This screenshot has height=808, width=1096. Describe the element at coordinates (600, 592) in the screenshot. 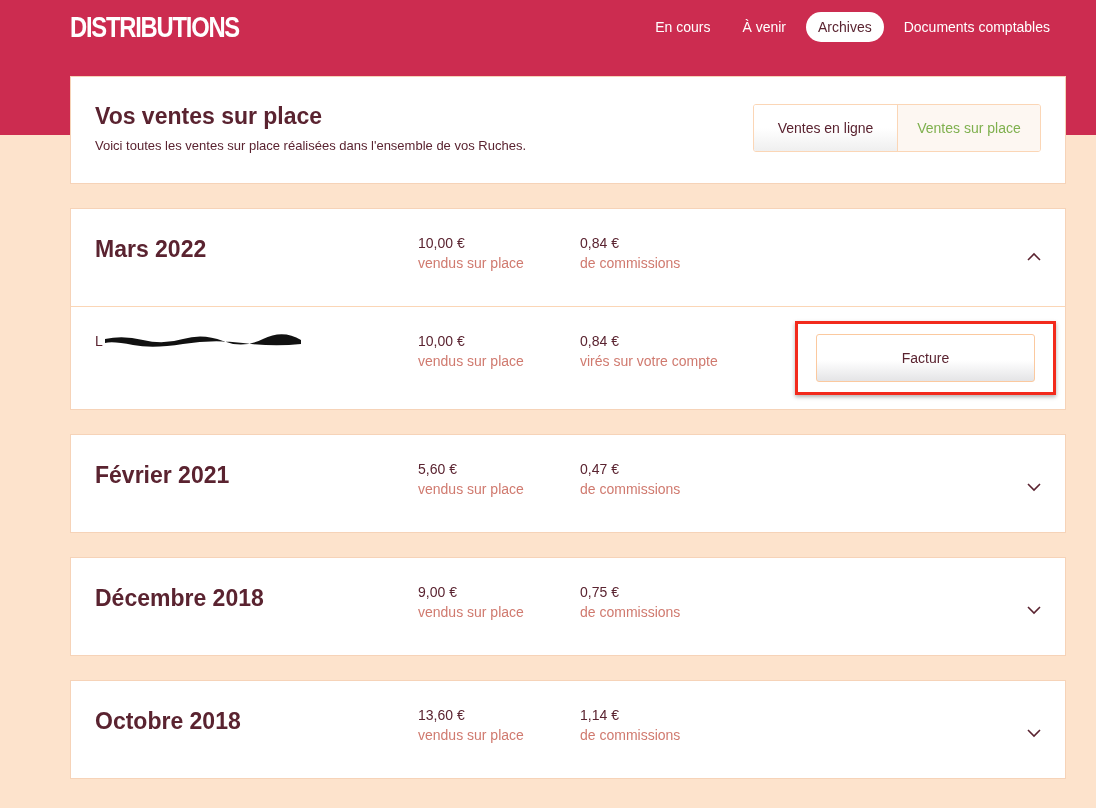

I see `commission-amount: 0,75 €` at that location.